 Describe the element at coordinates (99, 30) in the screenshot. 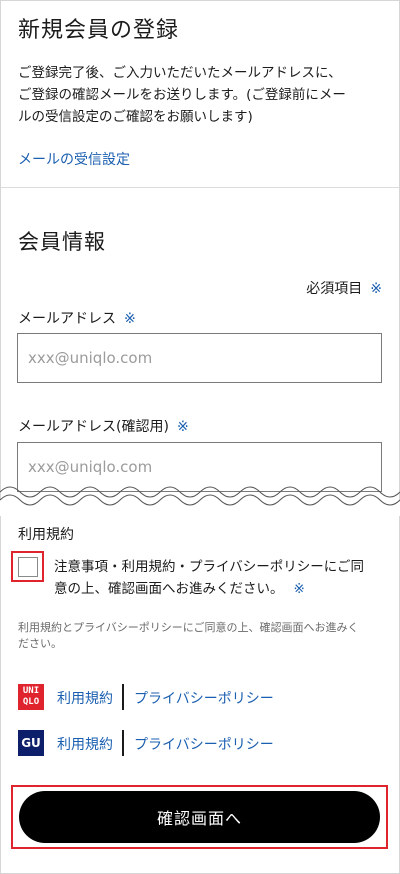

I see `page-title: 新規会員の登録` at that location.